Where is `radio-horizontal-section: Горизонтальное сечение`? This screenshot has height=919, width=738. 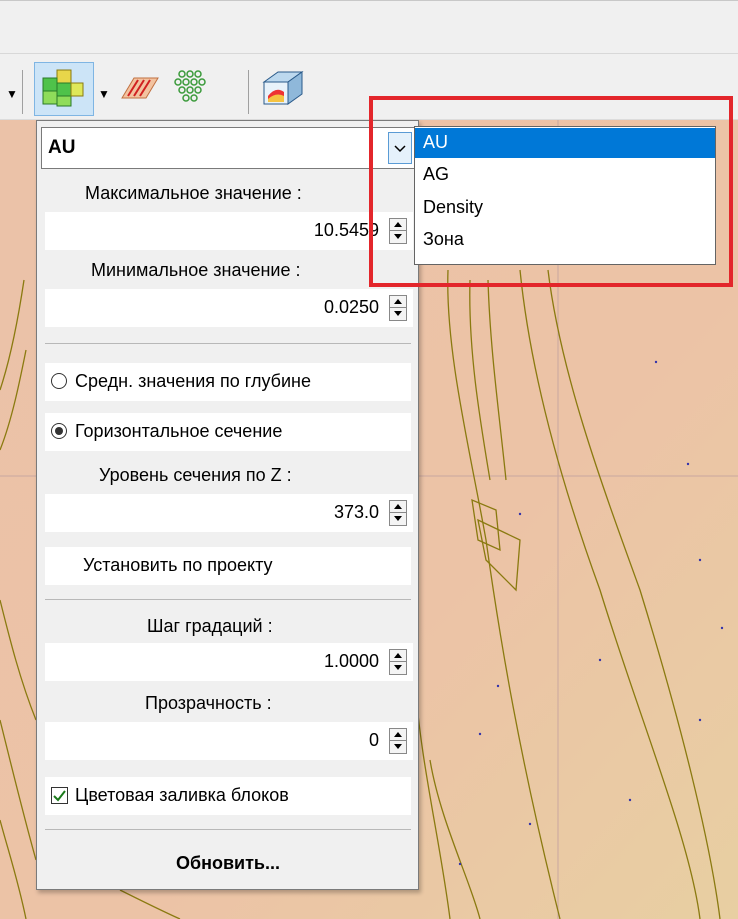 radio-horizontal-section: Горизонтальное сечение is located at coordinates (228, 432).